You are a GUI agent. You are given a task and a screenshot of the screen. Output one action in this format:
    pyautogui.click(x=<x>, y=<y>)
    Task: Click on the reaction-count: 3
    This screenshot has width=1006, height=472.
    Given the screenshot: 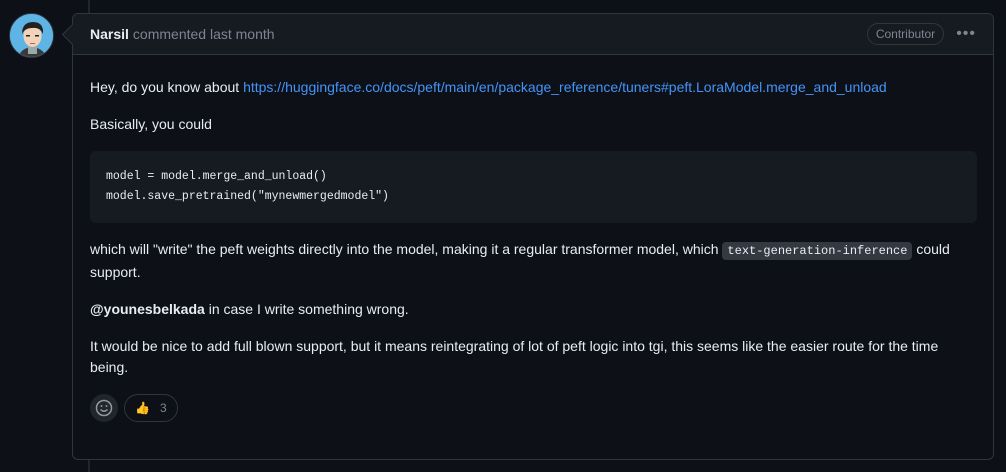 What is the action you would take?
    pyautogui.click(x=163, y=408)
    